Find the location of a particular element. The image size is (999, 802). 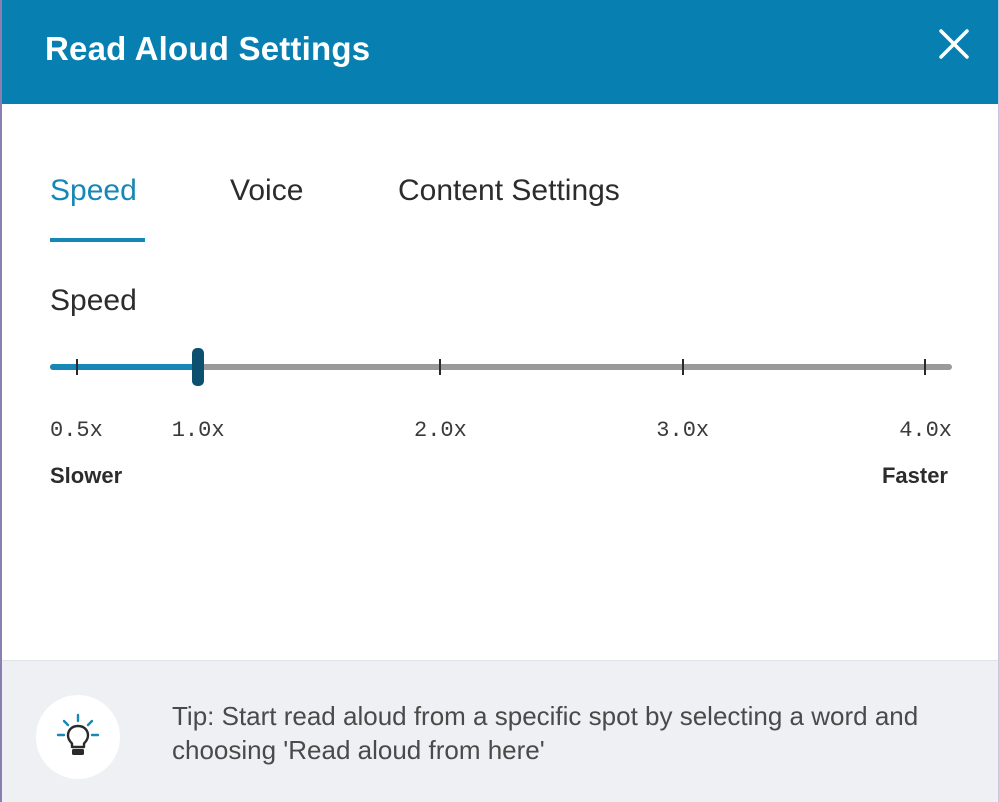

slider-track-fill is located at coordinates (124, 367).